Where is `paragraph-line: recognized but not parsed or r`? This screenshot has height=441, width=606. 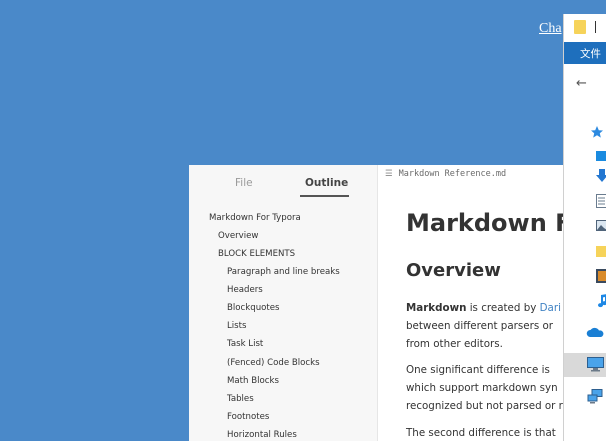
paragraph-line: recognized but not parsed or r is located at coordinates (484, 406).